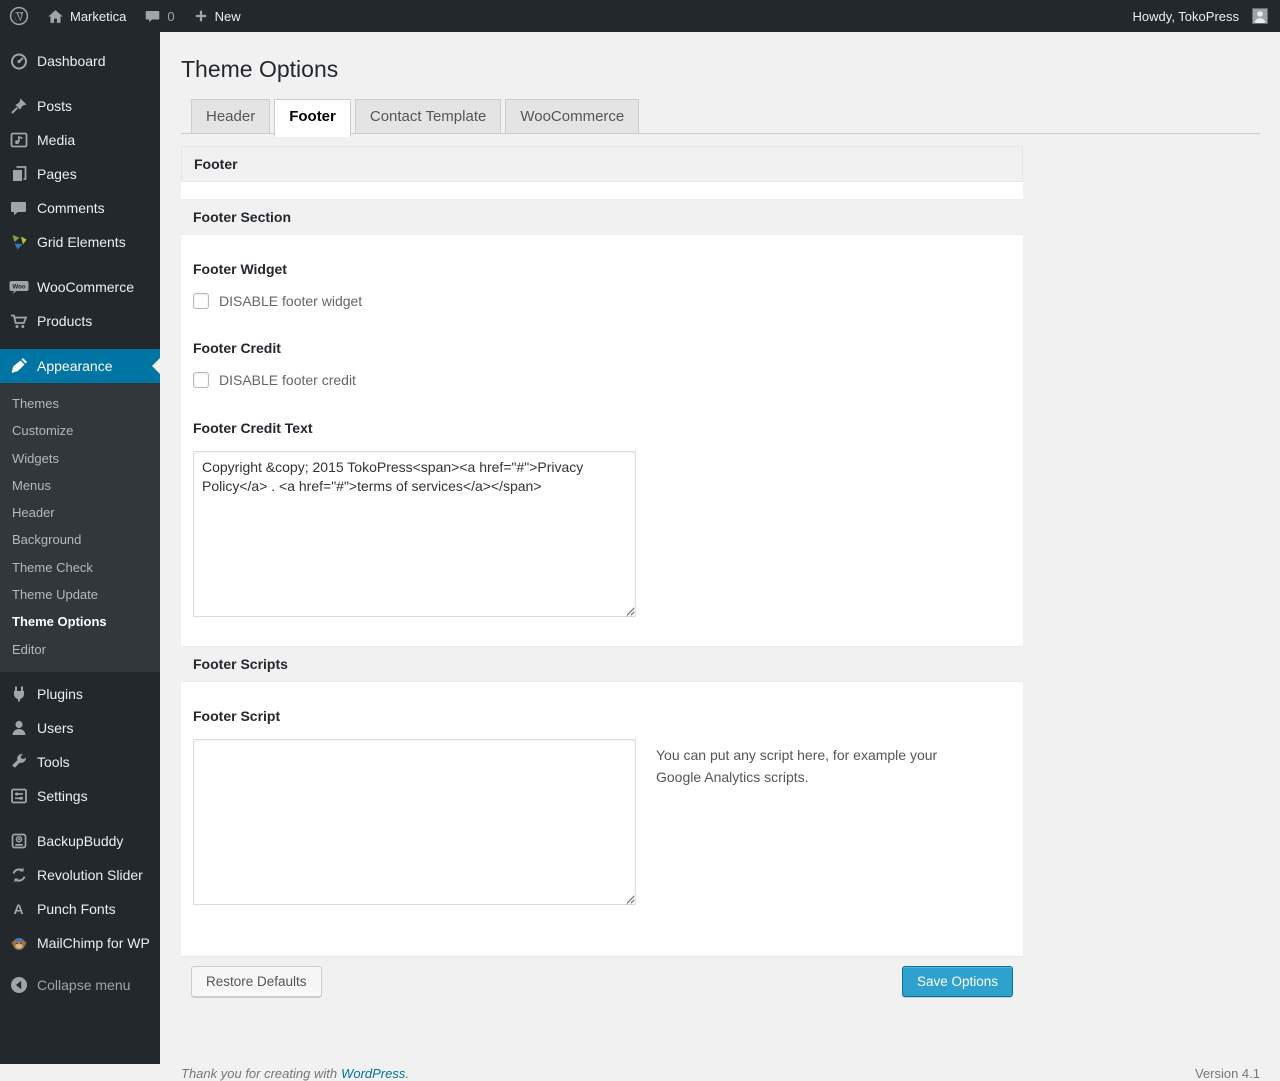 This screenshot has width=1280, height=1081. What do you see at coordinates (640, 16) in the screenshot?
I see `admin-bar: Marketica 0 New Howdy, TokoPress` at bounding box center [640, 16].